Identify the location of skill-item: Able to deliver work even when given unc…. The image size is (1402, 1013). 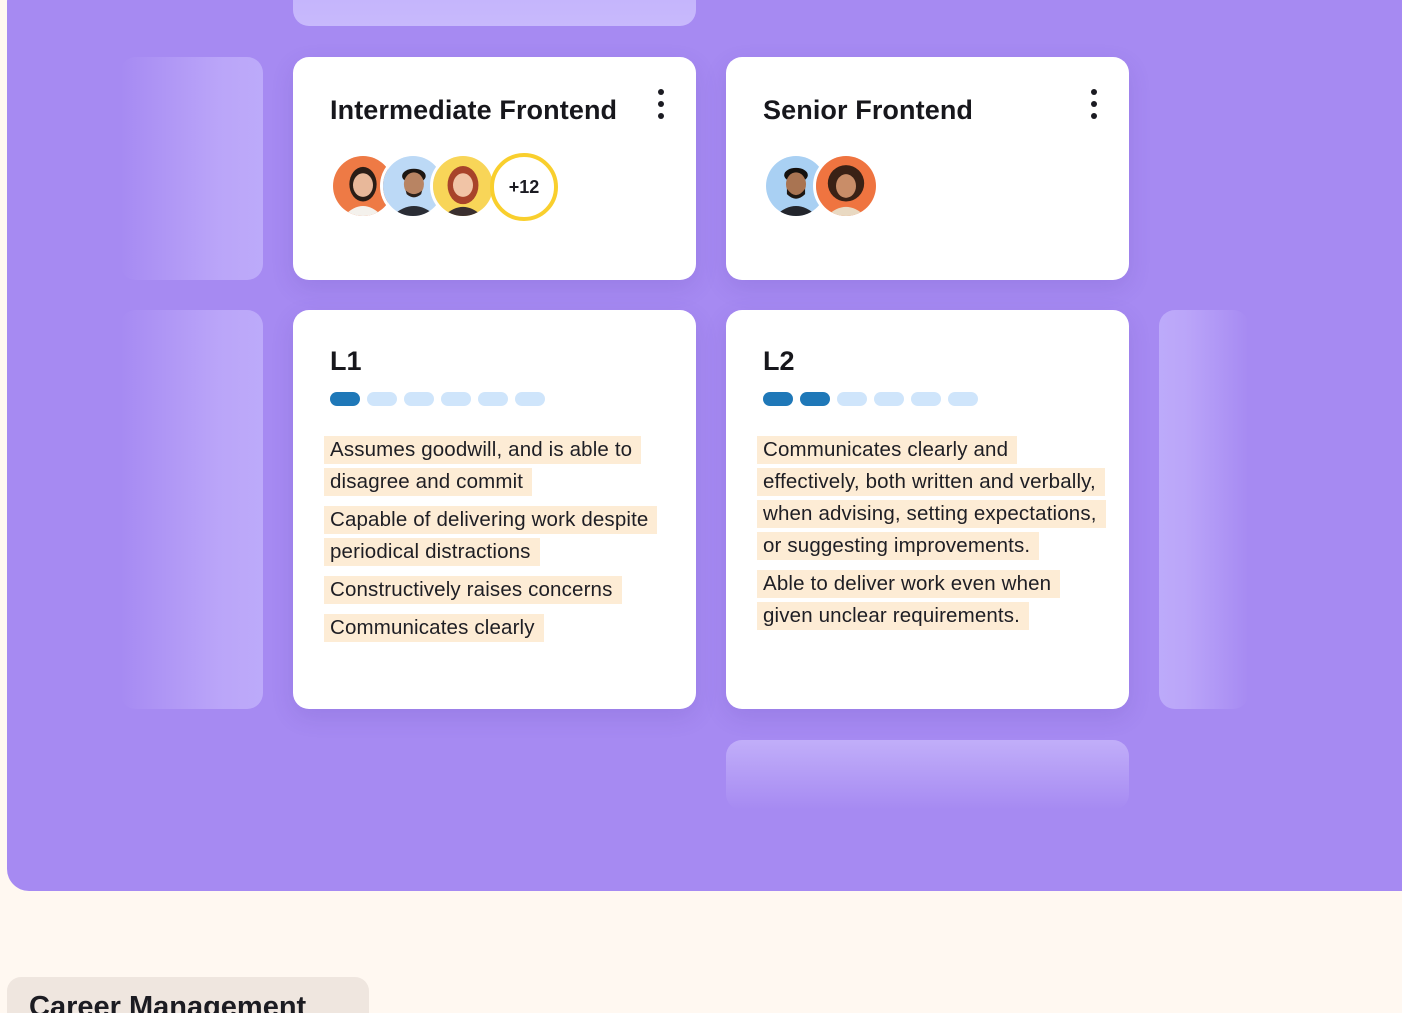
(929, 600).